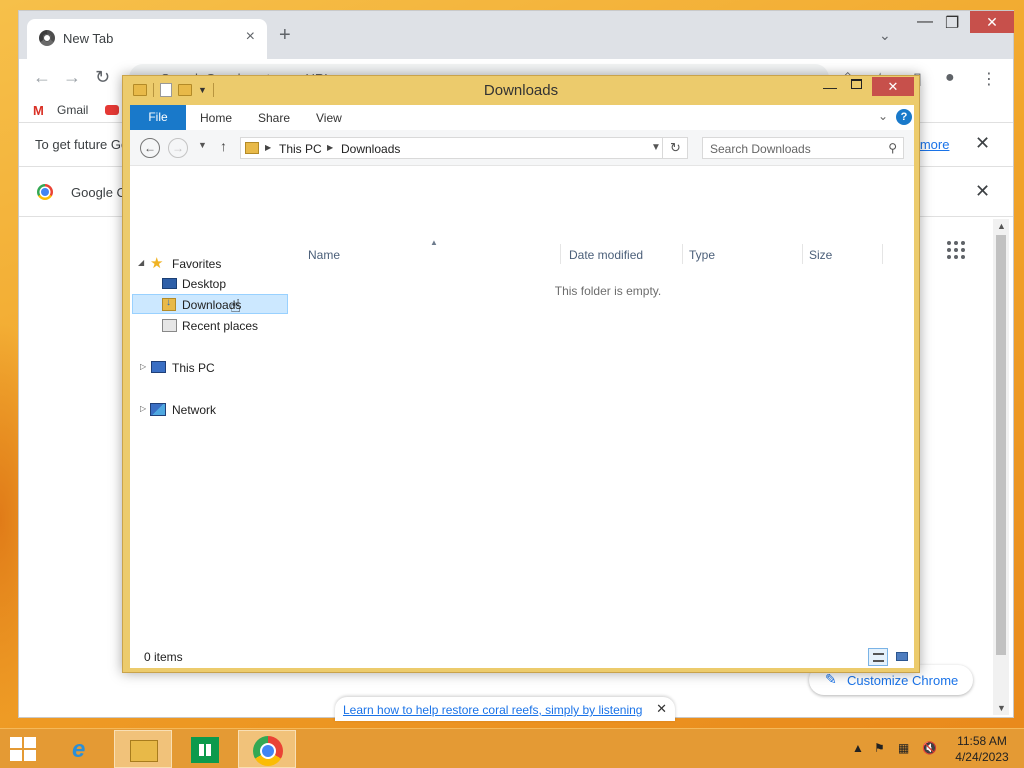 Image resolution: width=1024 pixels, height=768 pixels. What do you see at coordinates (1001, 226) in the screenshot?
I see `scroll-up-icon: ▲` at bounding box center [1001, 226].